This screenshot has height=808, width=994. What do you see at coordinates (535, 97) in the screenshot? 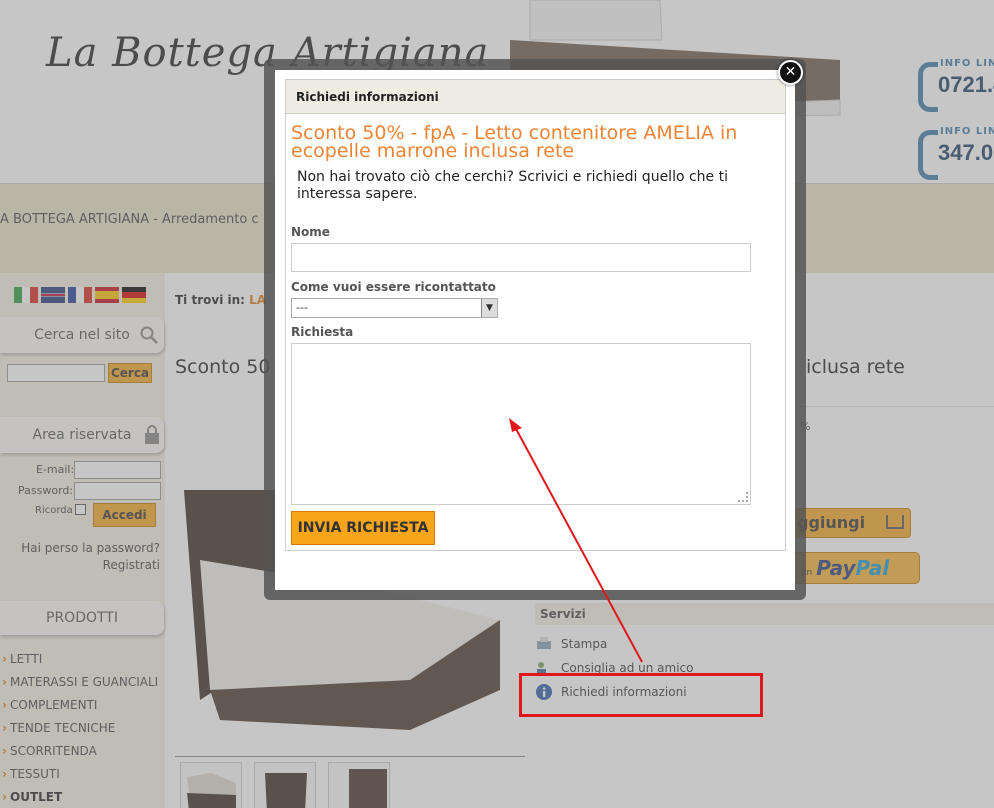
I see `modal-header: Richiedi informazioni` at bounding box center [535, 97].